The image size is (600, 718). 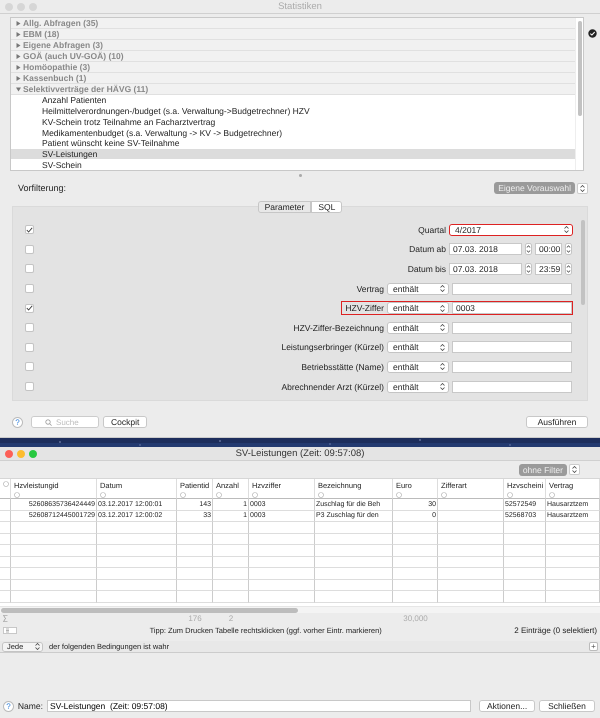 I want to click on time-field: 23:59, so click(x=548, y=268).